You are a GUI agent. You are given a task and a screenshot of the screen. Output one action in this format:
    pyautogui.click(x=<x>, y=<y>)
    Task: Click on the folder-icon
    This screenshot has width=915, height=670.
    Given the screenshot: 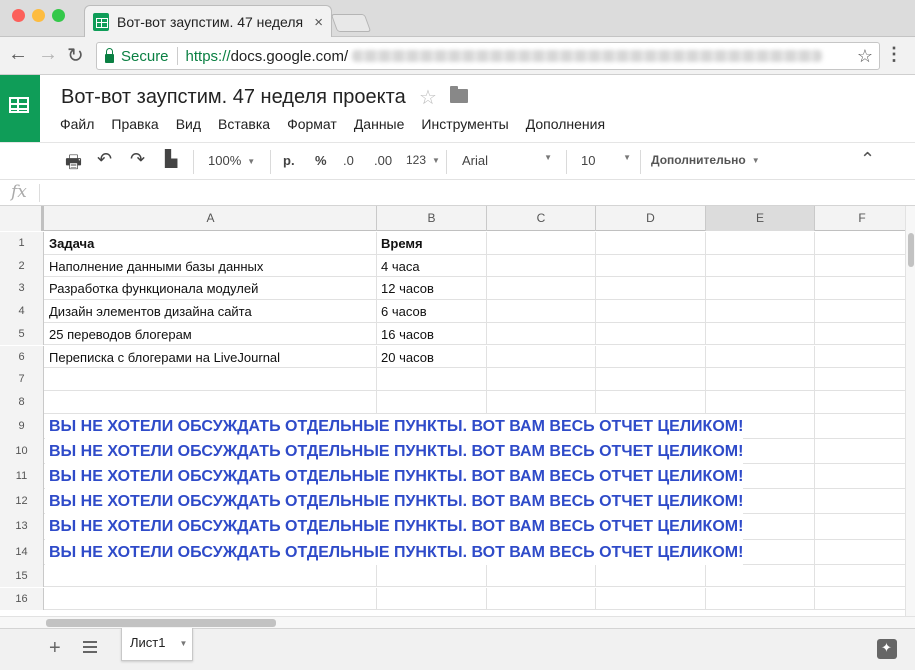 What is the action you would take?
    pyautogui.click(x=459, y=94)
    